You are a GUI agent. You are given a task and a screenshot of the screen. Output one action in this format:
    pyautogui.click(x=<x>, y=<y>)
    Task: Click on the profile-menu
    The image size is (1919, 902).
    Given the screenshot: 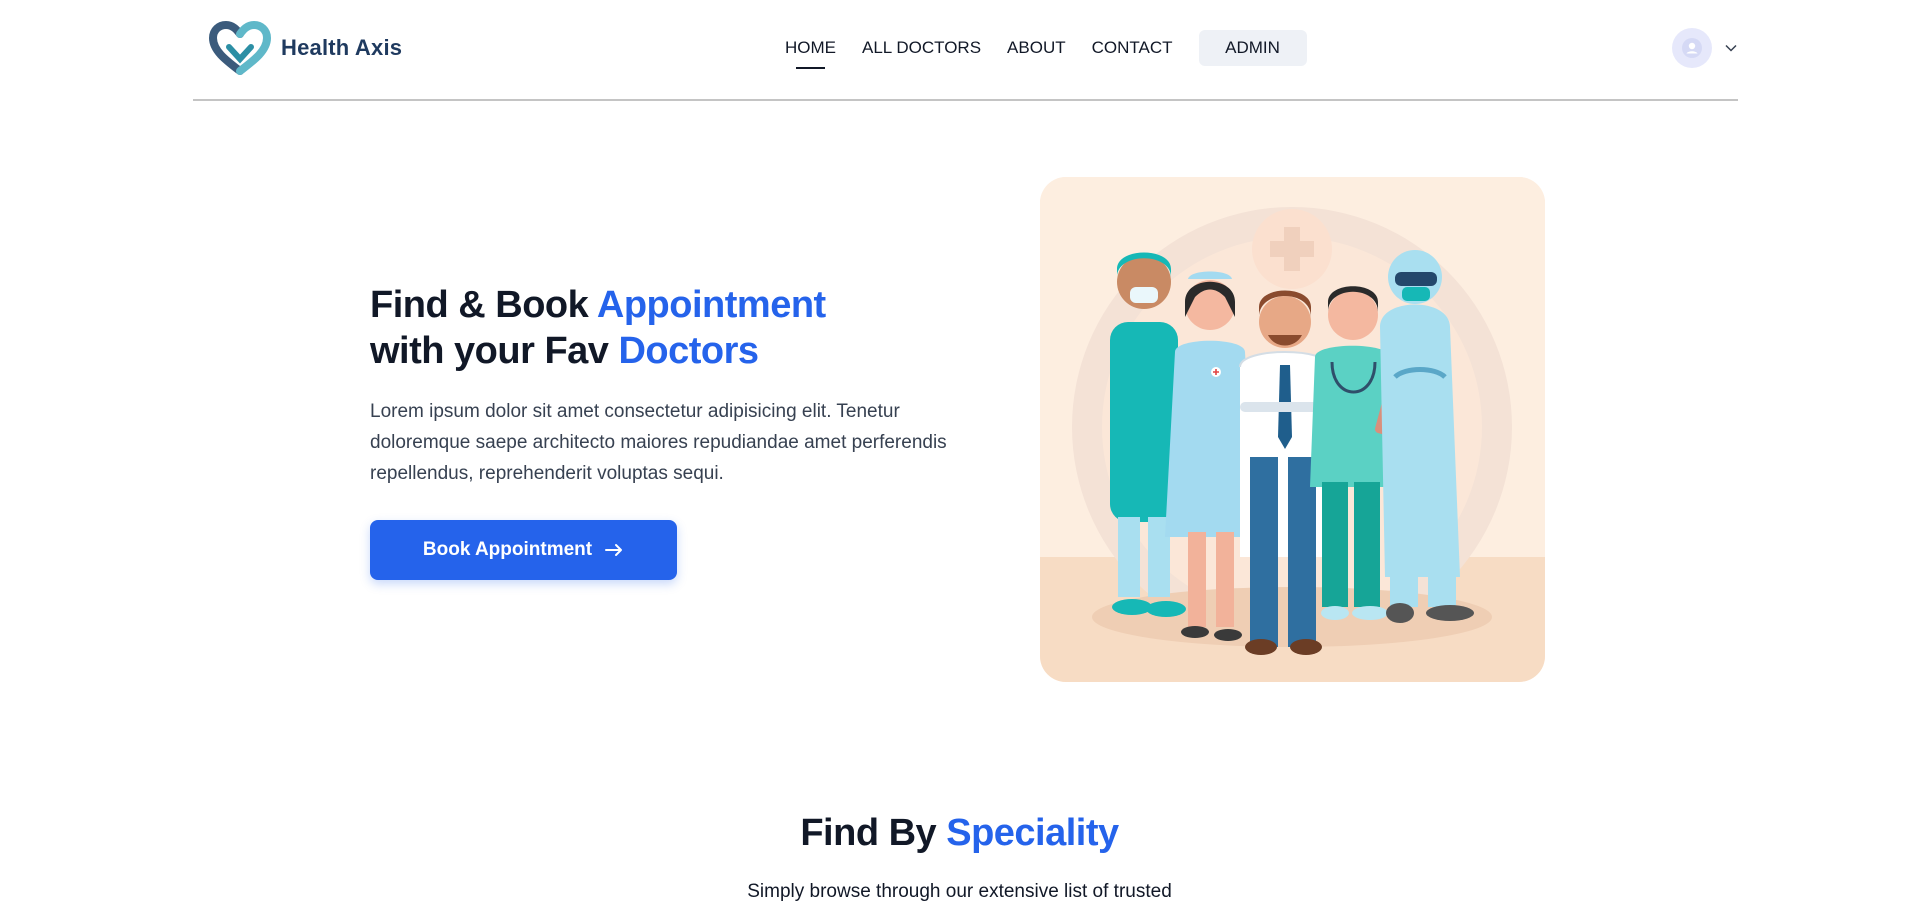 What is the action you would take?
    pyautogui.click(x=1705, y=48)
    